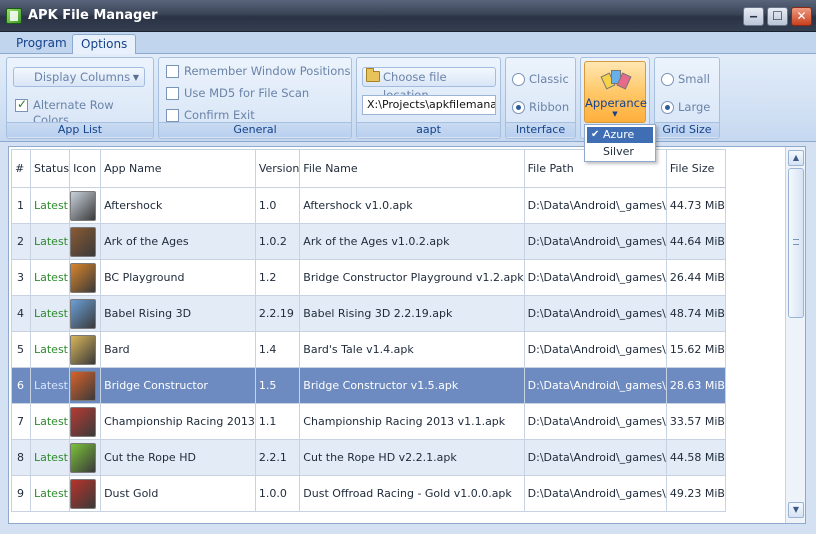 Image resolution: width=816 pixels, height=534 pixels. Describe the element at coordinates (549, 79) in the screenshot. I see `classic-label: Classic` at that location.